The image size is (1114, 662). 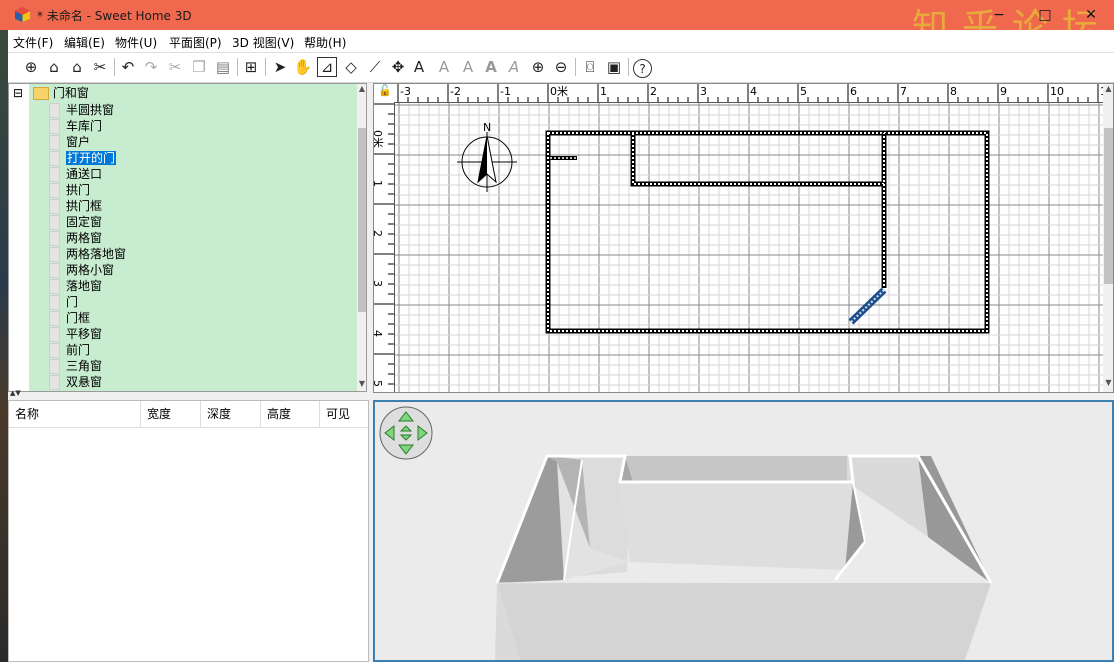 What do you see at coordinates (15, 393) in the screenshot?
I see `splitter-arrows-icon: ▲▼` at bounding box center [15, 393].